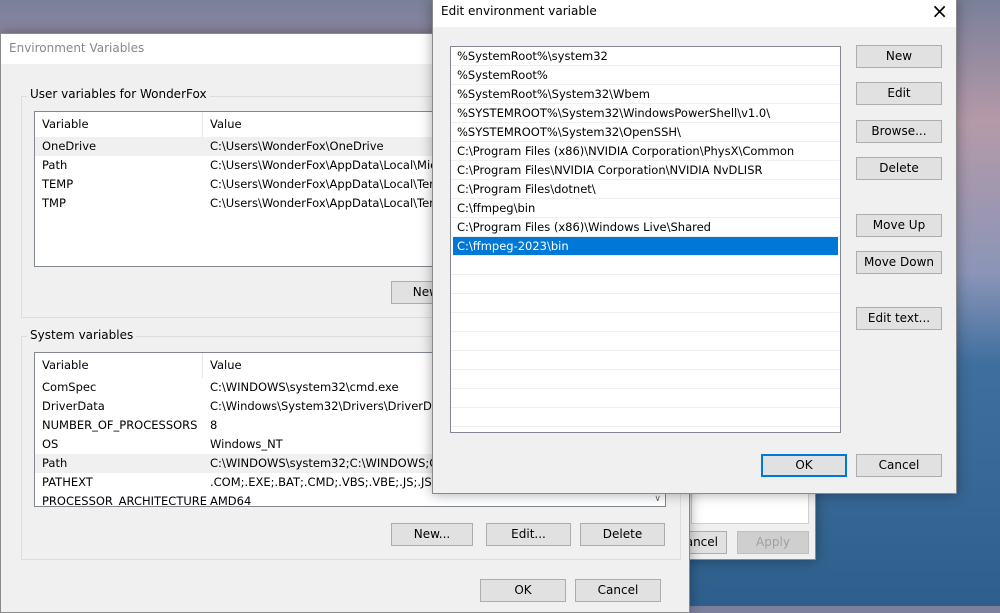  I want to click on variable-name: PATHEXT, so click(67, 482).